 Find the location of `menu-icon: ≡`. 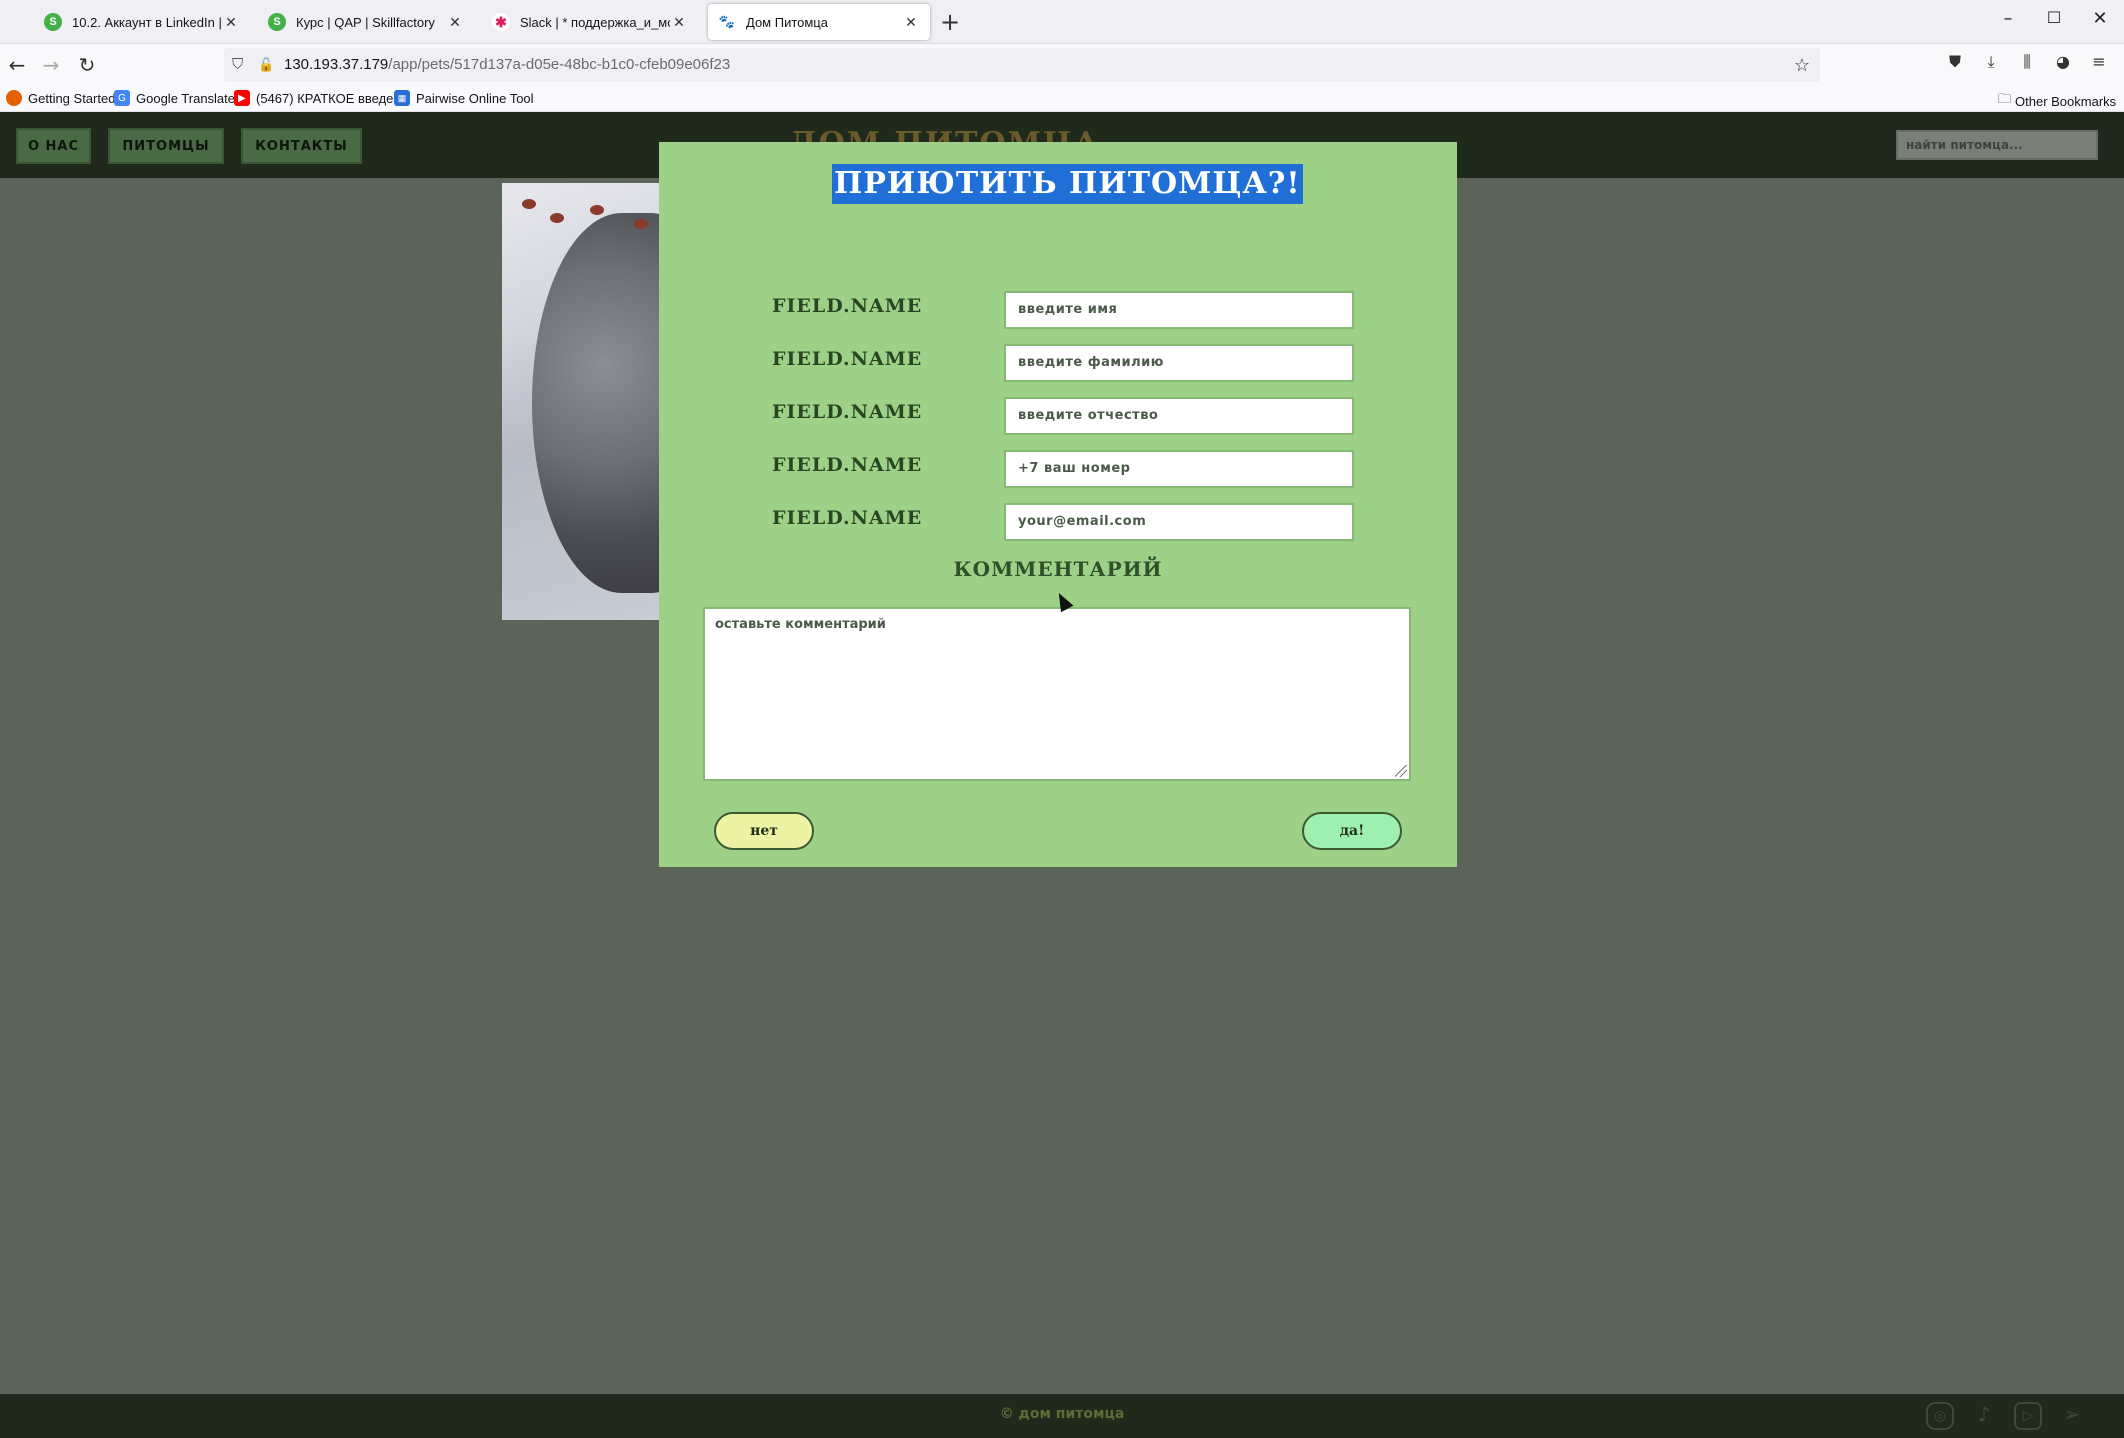

menu-icon: ≡ is located at coordinates (2099, 61).